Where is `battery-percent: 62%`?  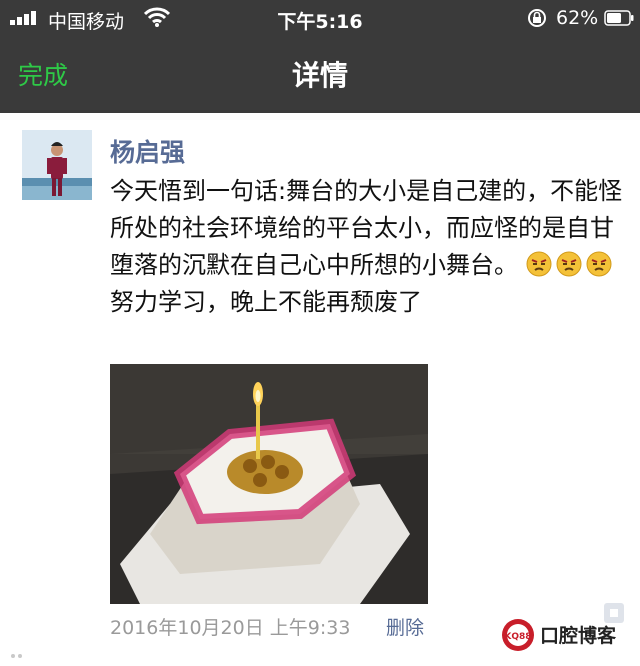
battery-percent: 62% is located at coordinates (577, 18).